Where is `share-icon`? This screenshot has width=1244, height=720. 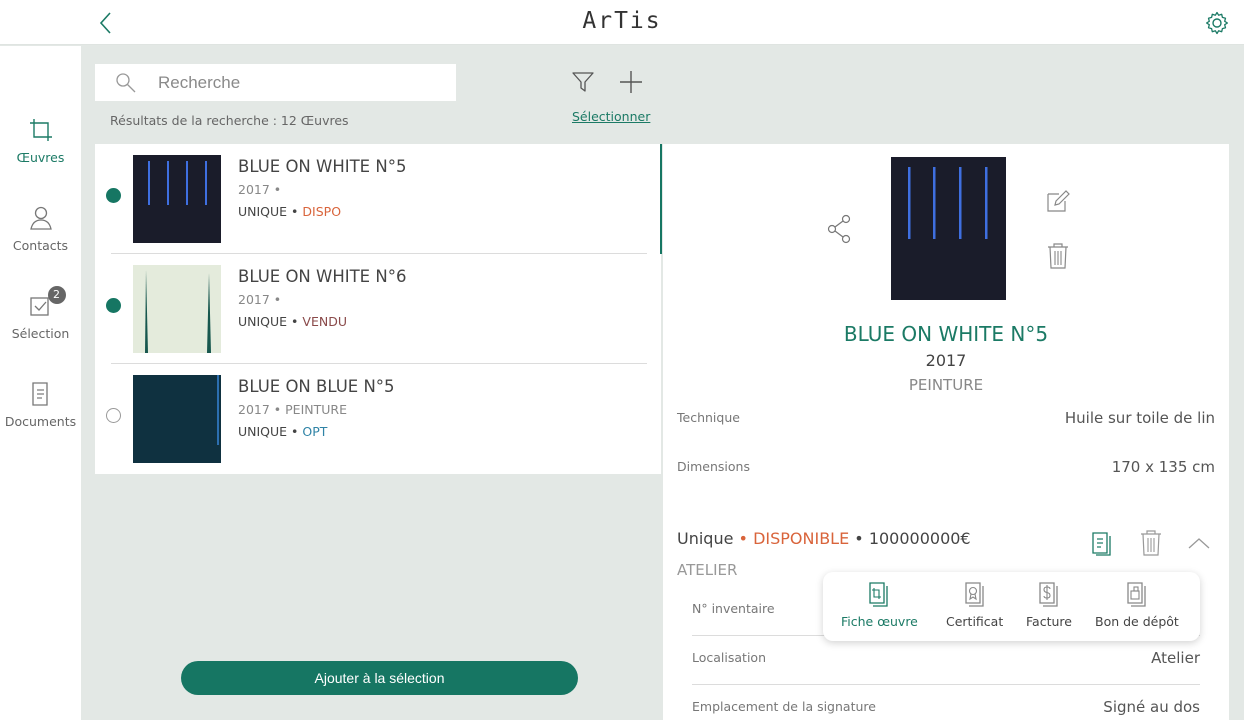
share-icon is located at coordinates (840, 229).